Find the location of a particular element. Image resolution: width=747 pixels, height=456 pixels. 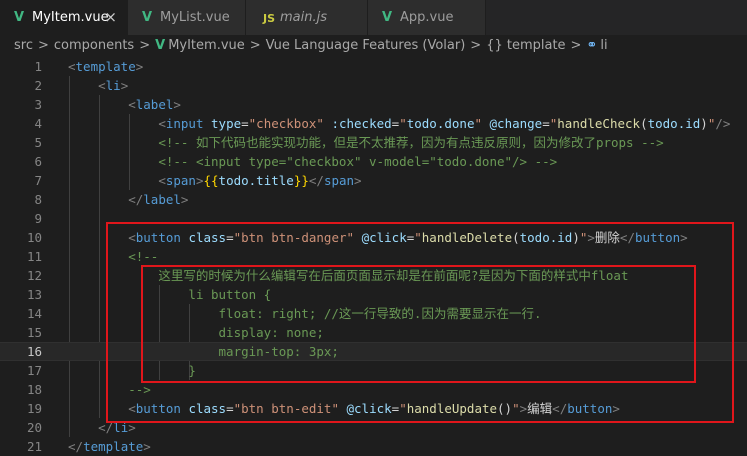

breadcrumb-item-file: MyItem.vue is located at coordinates (206, 46).